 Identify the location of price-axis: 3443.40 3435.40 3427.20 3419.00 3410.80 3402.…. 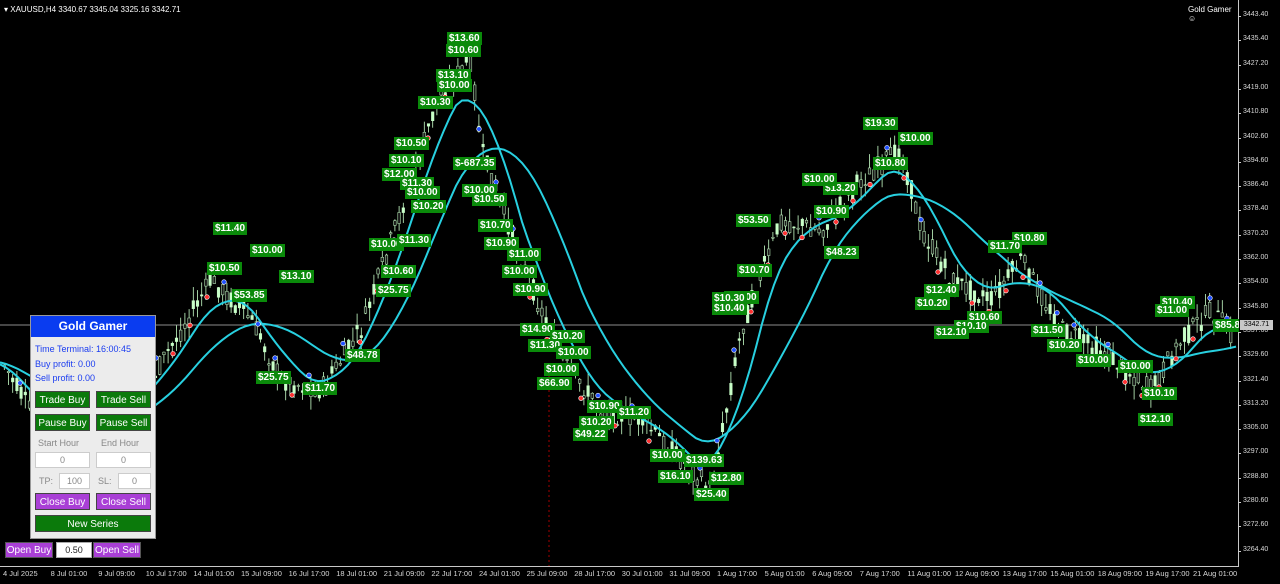
(1258, 283).